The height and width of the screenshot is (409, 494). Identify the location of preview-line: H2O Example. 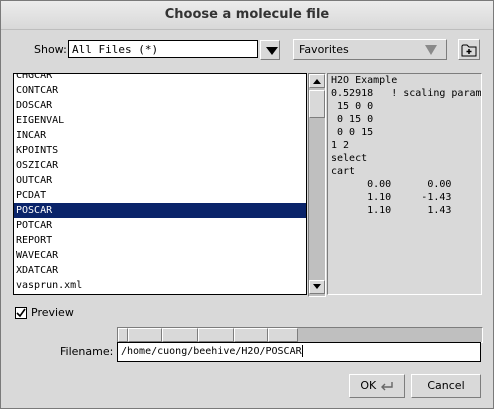
(364, 80).